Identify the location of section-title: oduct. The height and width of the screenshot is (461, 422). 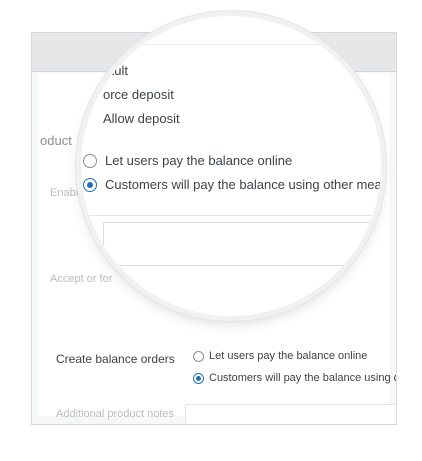
(56, 140).